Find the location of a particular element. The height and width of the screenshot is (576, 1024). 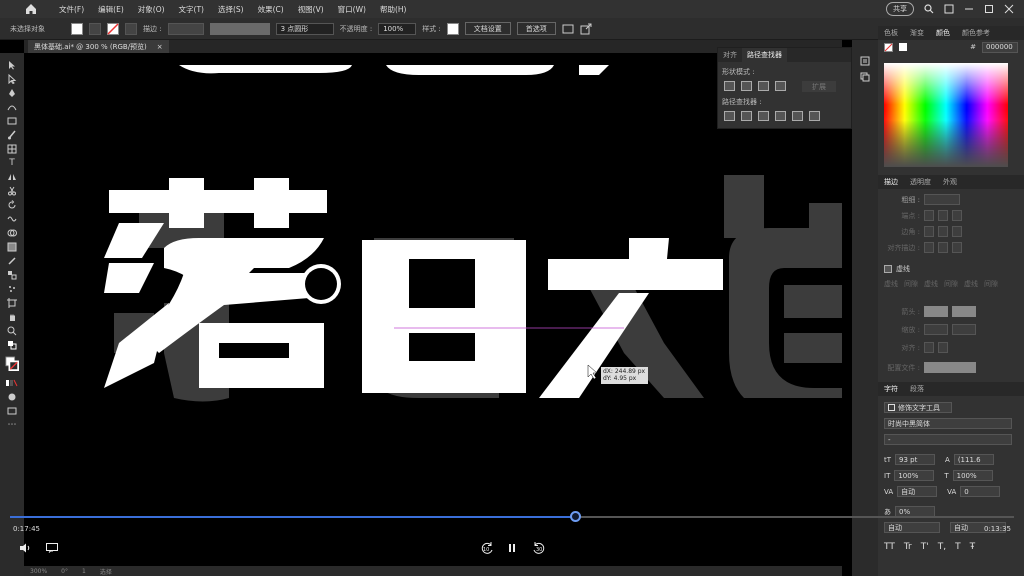

font-size-input: 93 pt is located at coordinates (915, 459).